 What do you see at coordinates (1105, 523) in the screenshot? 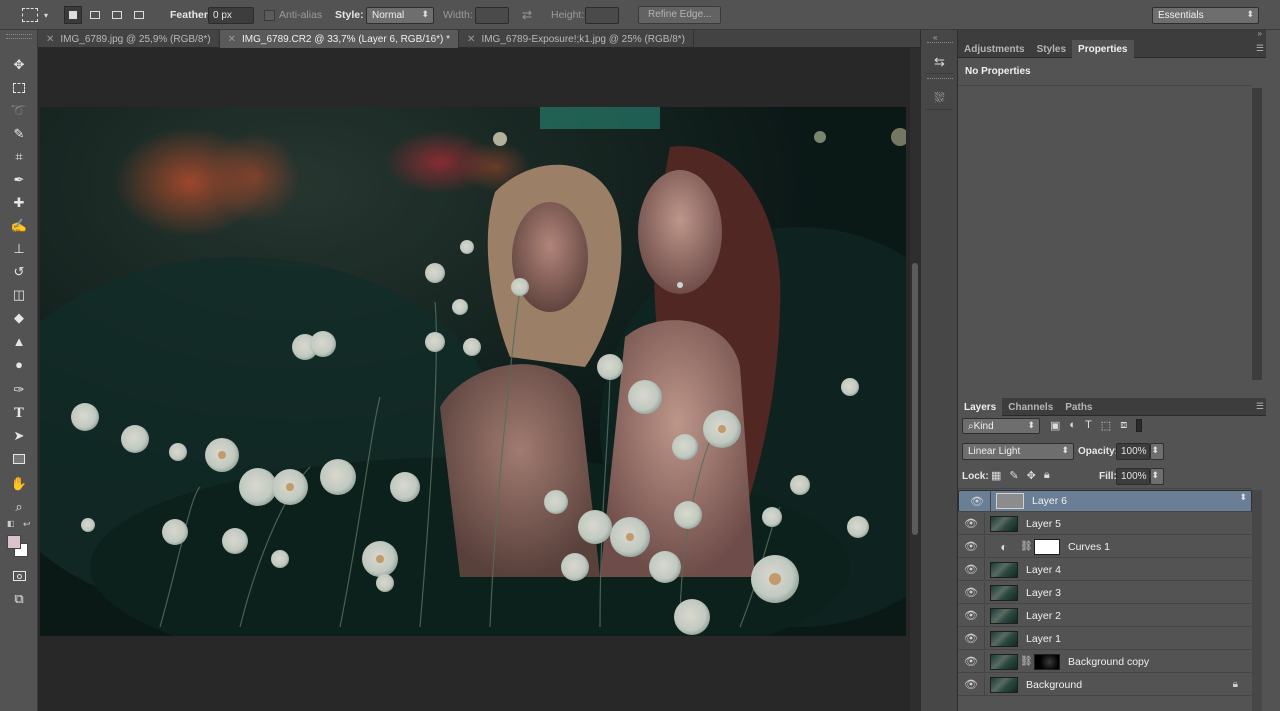
I see `layer-row: 👁︎ Layer 5` at bounding box center [1105, 523].